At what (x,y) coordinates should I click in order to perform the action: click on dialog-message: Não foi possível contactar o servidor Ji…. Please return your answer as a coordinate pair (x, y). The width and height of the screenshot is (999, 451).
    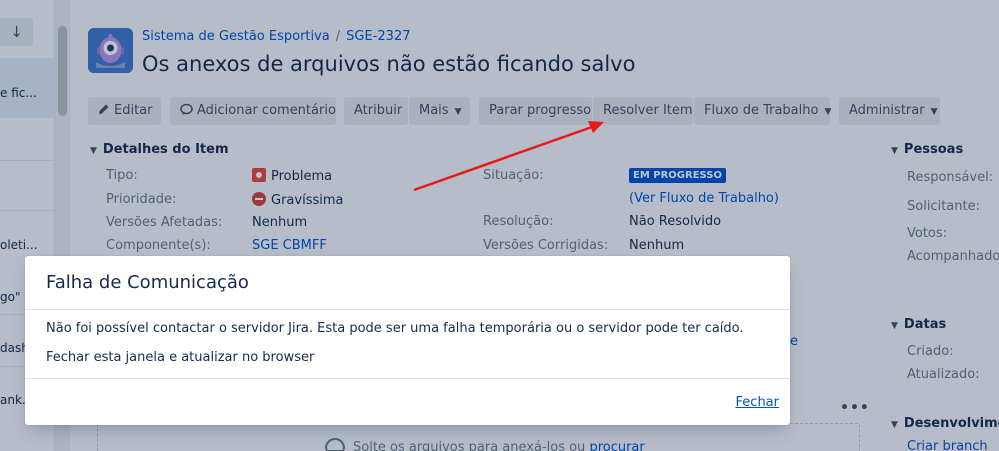
    Looking at the image, I should click on (395, 328).